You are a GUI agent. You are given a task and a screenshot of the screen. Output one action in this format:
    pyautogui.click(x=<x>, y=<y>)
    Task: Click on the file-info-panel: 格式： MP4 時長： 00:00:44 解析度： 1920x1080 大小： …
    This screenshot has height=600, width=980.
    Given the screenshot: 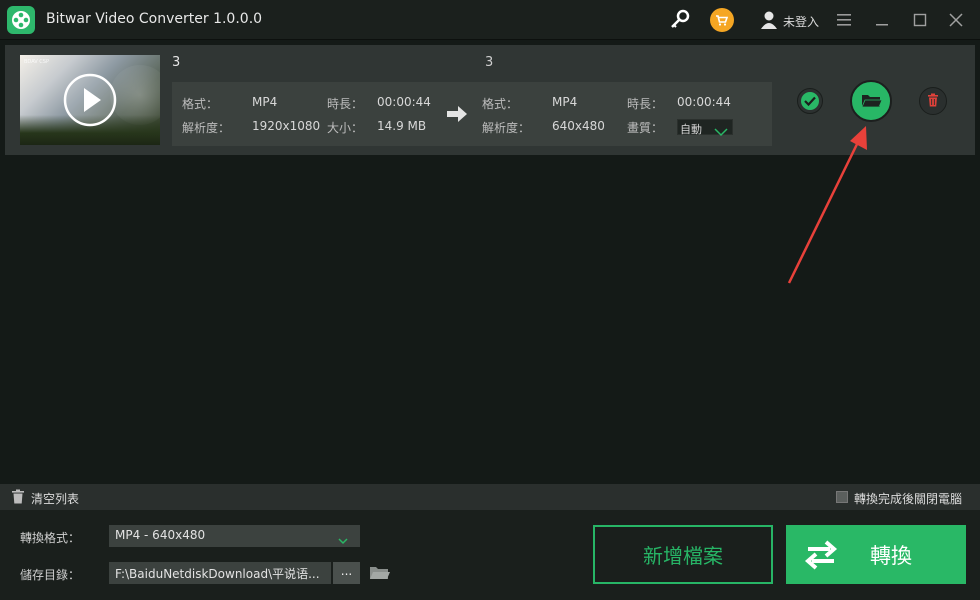 What is the action you would take?
    pyautogui.click(x=472, y=114)
    